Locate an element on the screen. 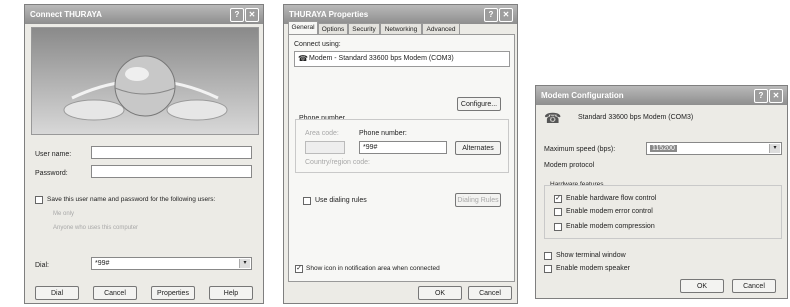  connection-graphic is located at coordinates (145, 81).